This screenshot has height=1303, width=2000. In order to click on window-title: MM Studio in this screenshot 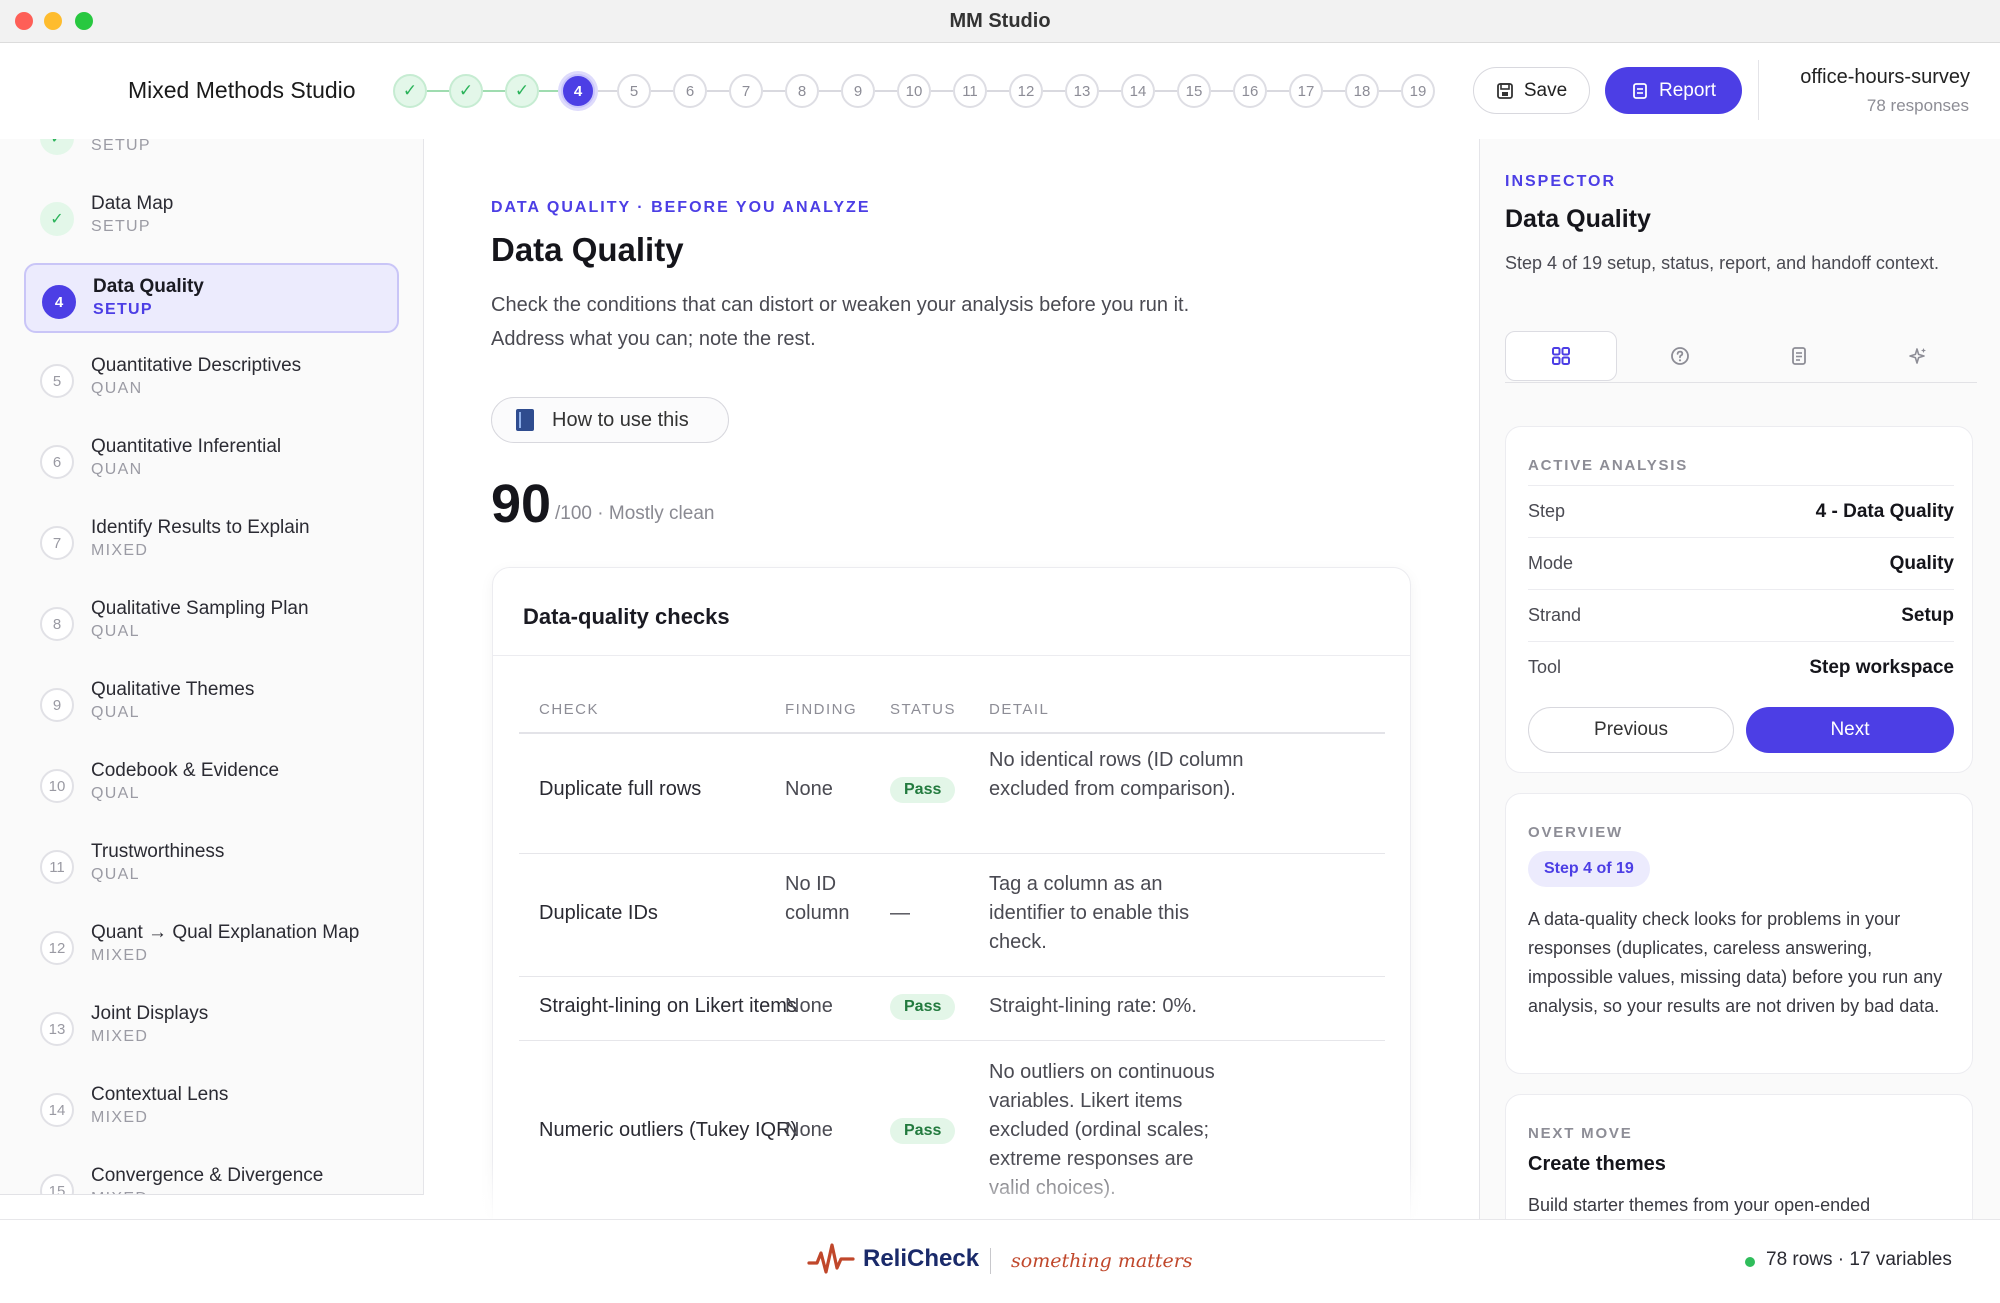, I will do `click(1000, 21)`.